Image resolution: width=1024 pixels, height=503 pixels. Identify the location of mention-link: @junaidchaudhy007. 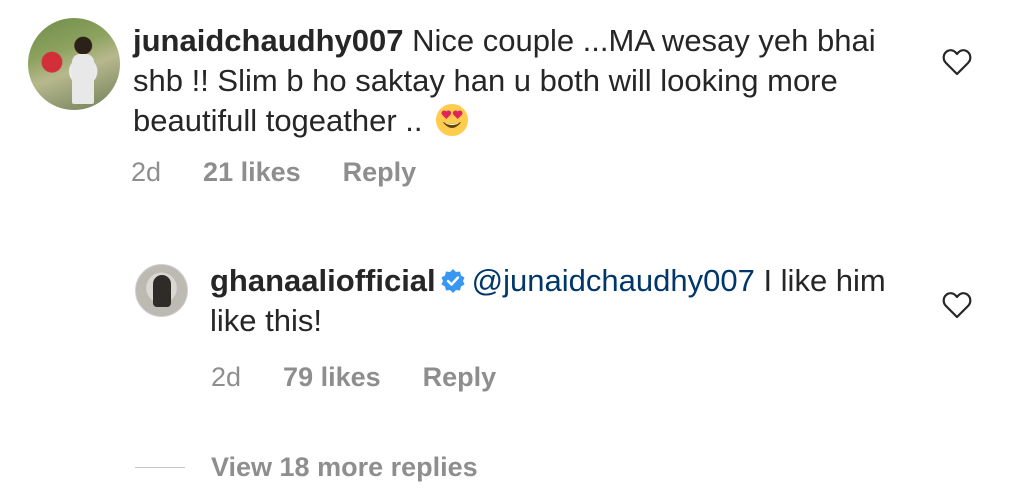
(613, 280).